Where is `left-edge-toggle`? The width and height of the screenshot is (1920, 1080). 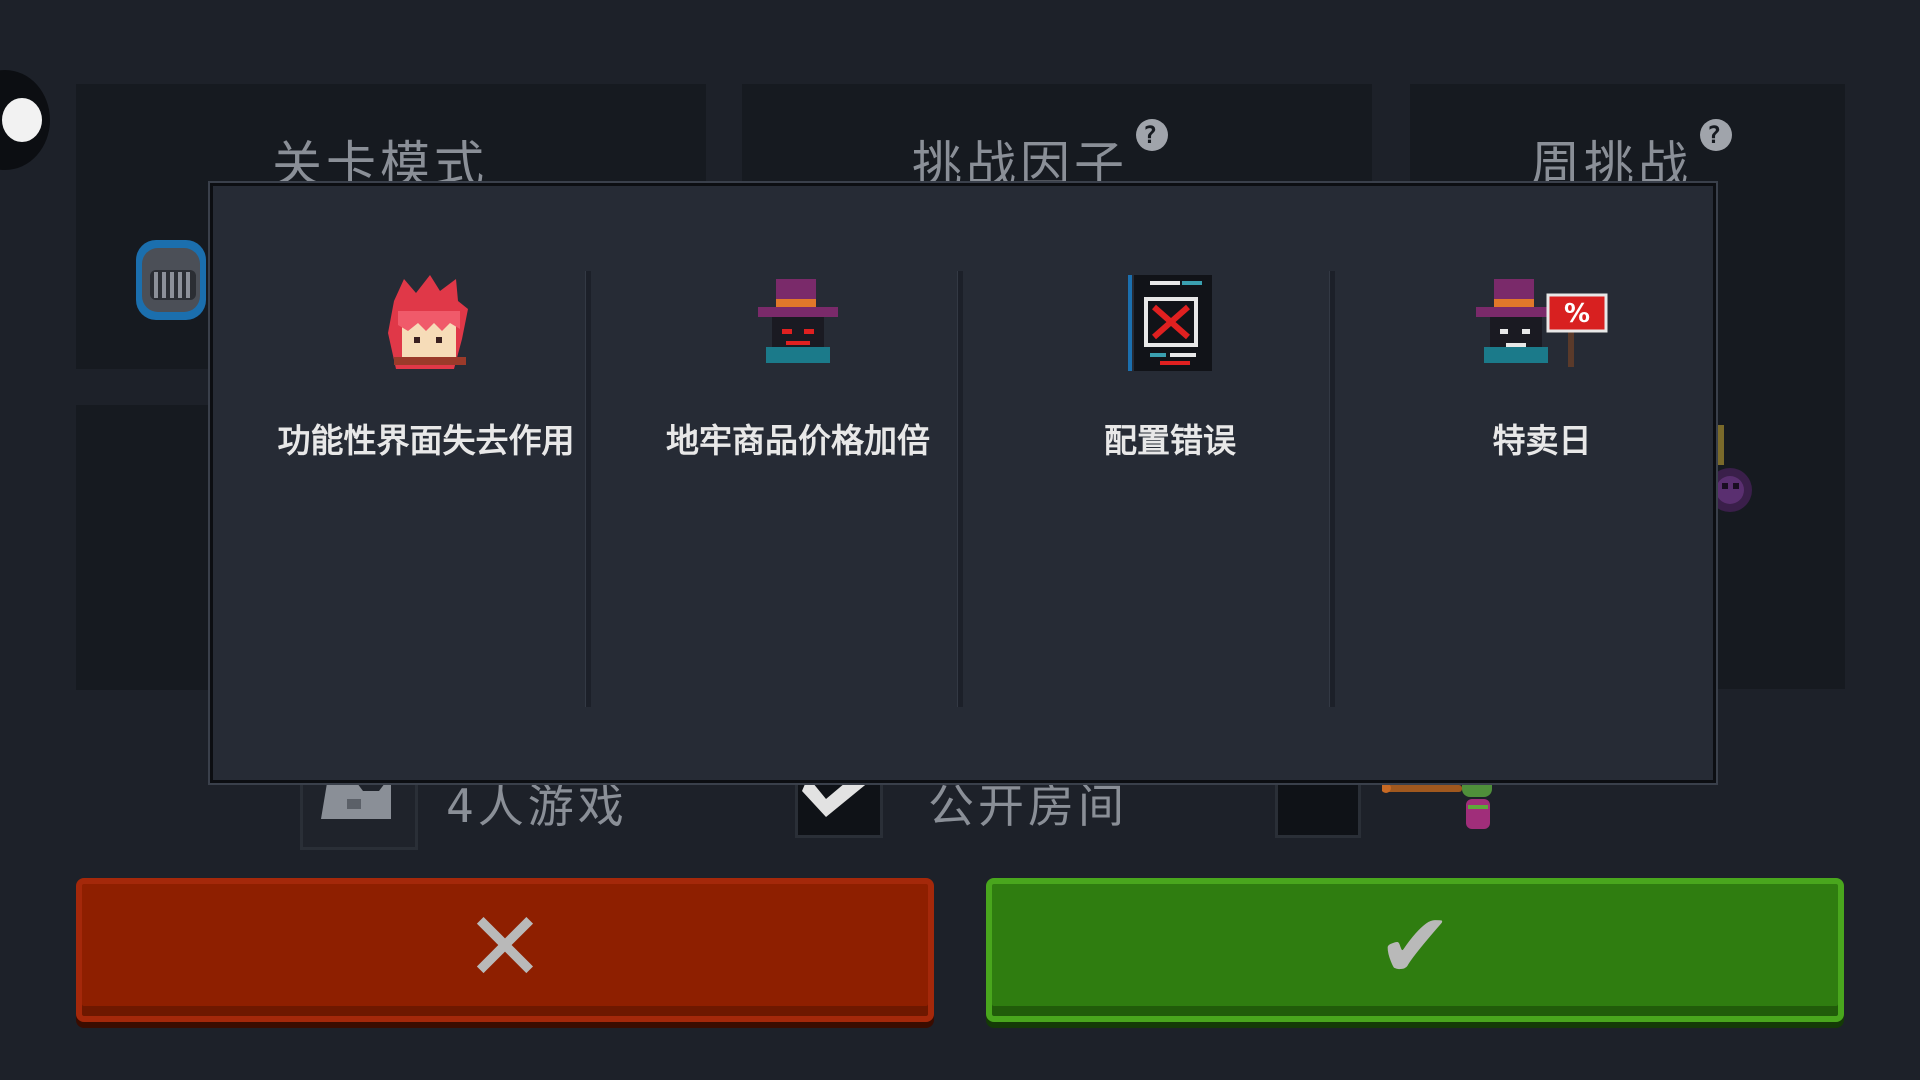 left-edge-toggle is located at coordinates (25, 120).